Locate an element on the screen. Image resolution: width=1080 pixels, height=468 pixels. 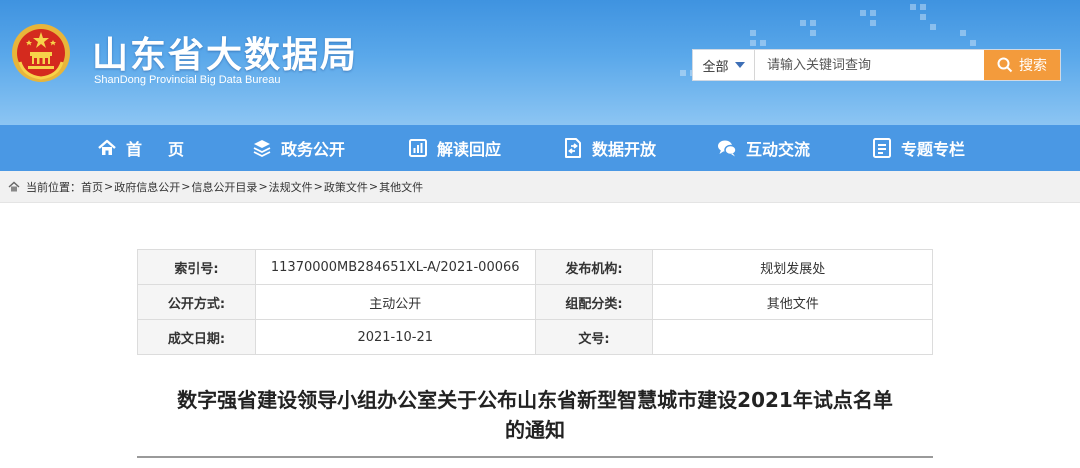
search-button: 搜索 is located at coordinates (1022, 65).